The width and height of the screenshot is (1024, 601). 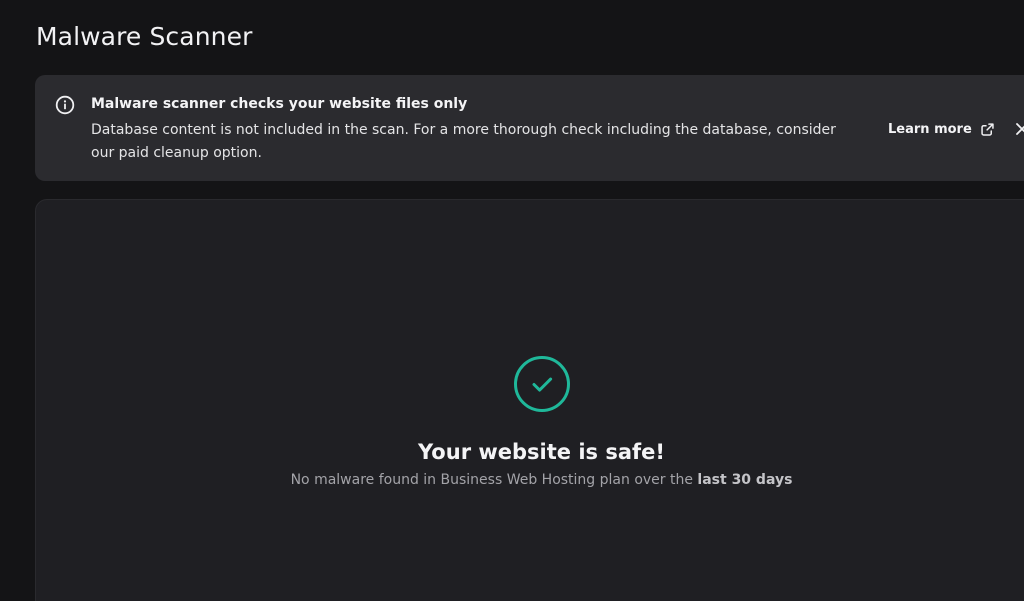 What do you see at coordinates (987, 129) in the screenshot?
I see `external-link-icon` at bounding box center [987, 129].